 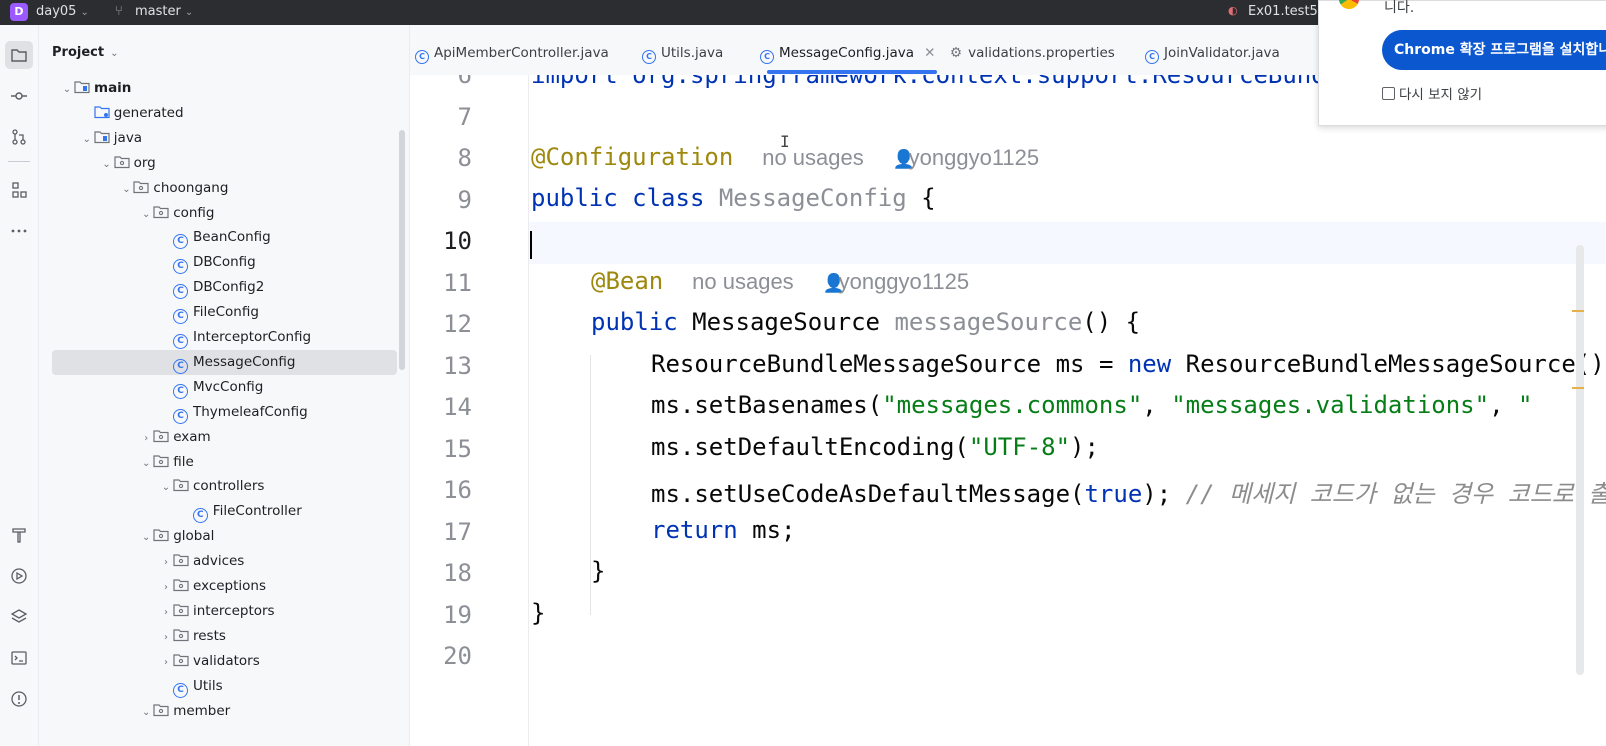 I want to click on keyword: class, so click(x=668, y=198).